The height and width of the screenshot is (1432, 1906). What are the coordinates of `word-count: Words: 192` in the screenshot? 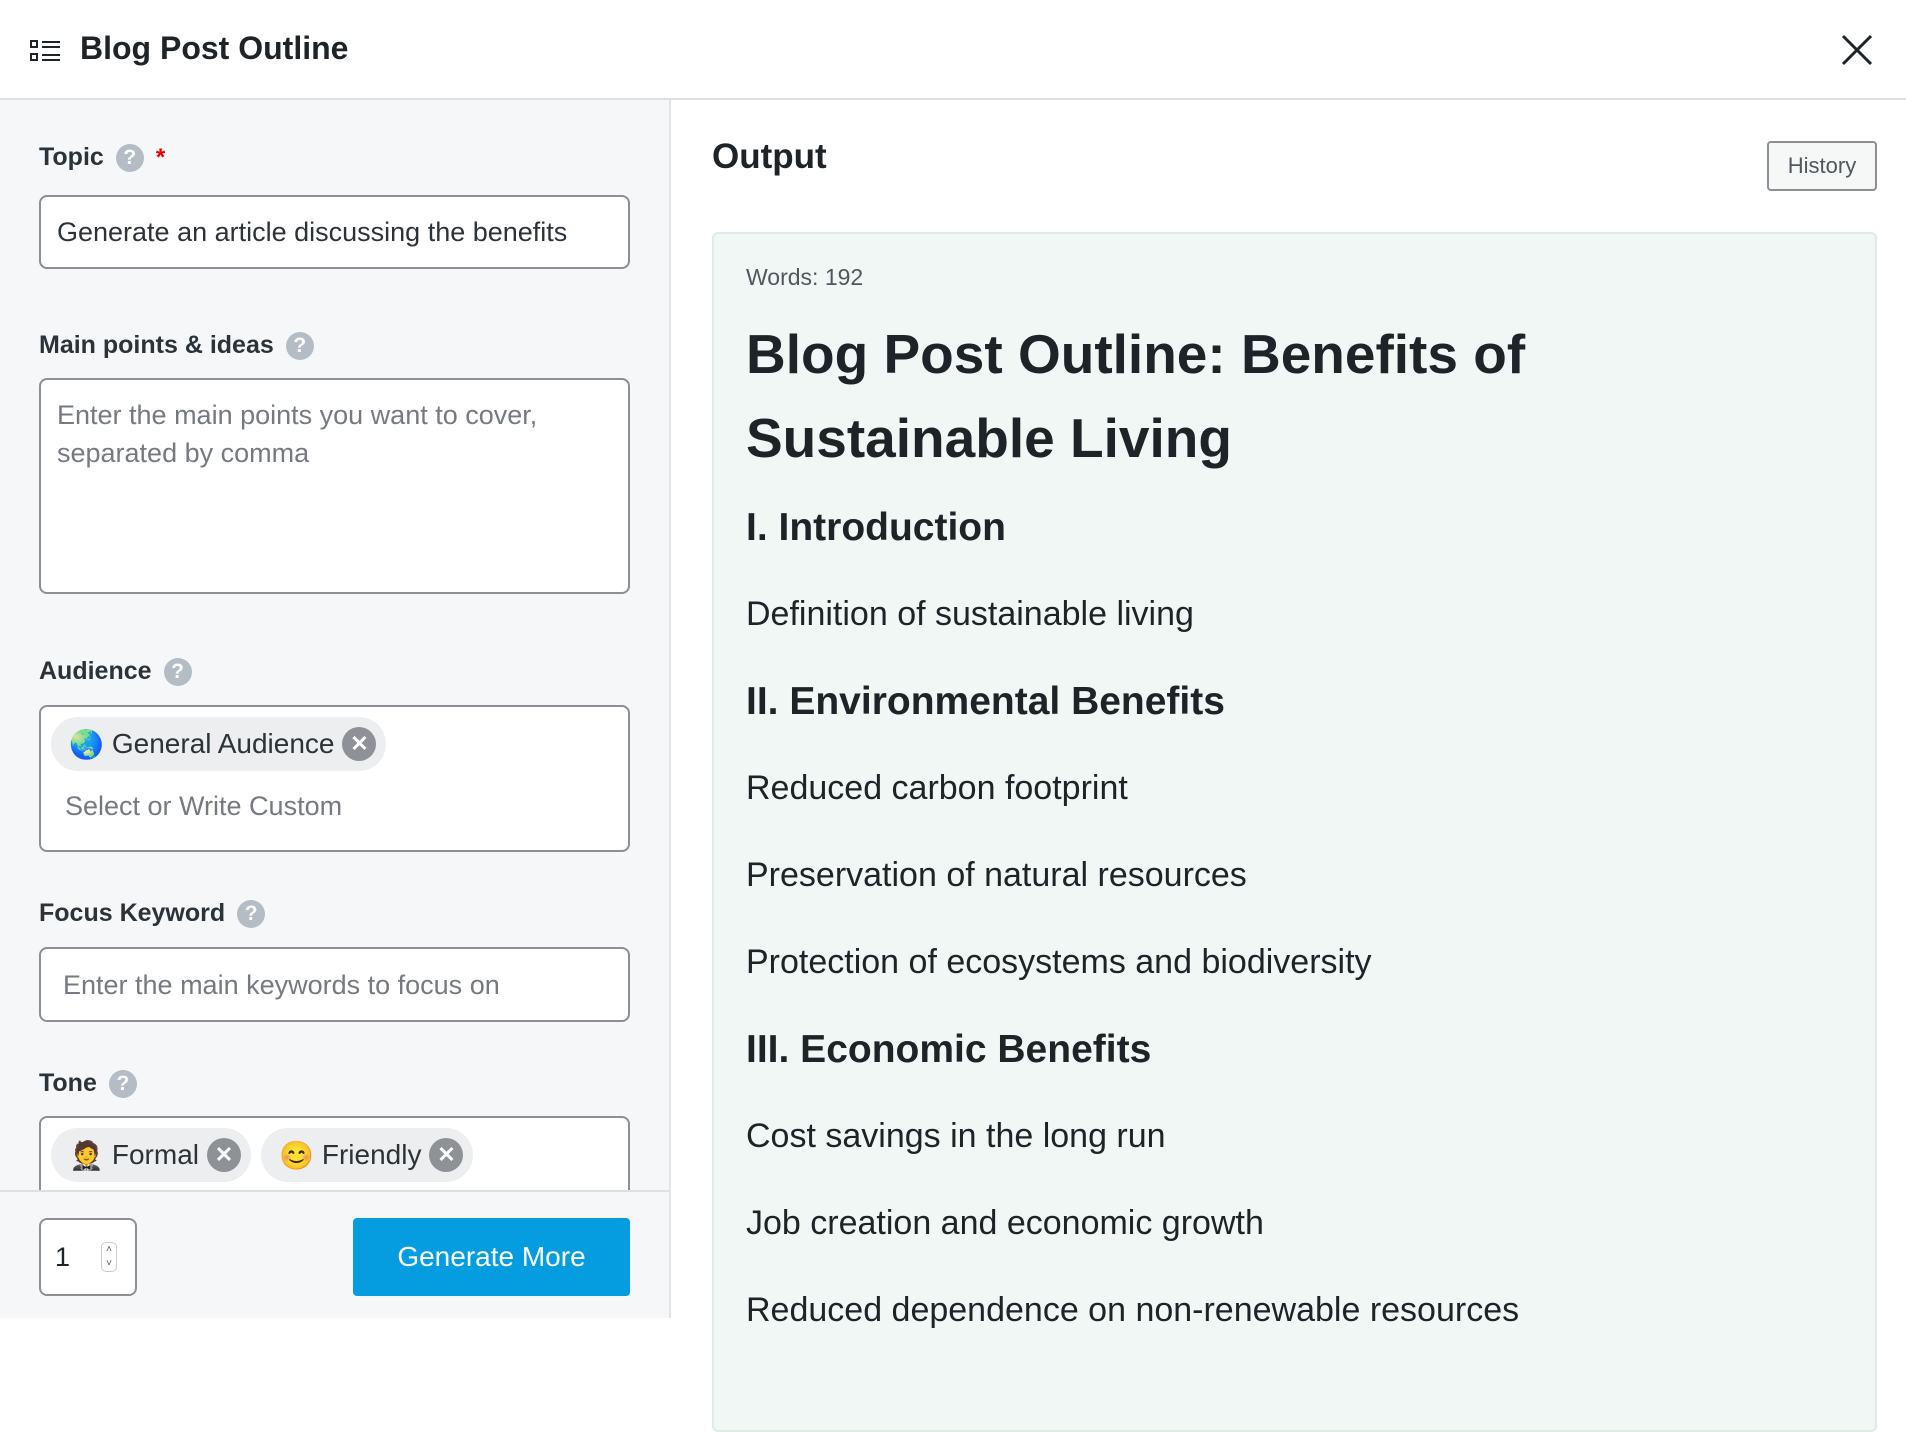 It's located at (805, 277).